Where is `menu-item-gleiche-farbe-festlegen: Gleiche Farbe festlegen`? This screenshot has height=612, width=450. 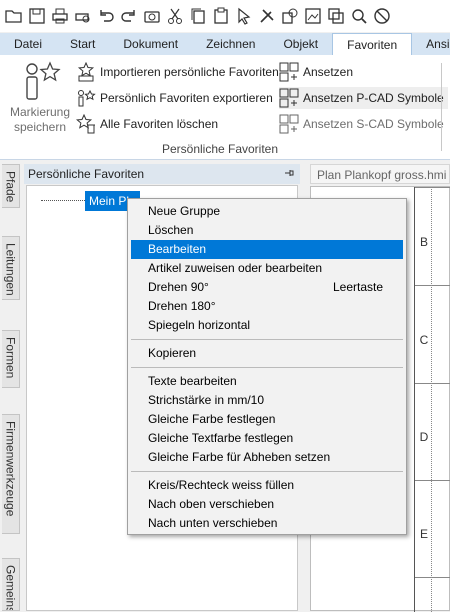
menu-item-gleiche-farbe-festlegen: Gleiche Farbe festlegen is located at coordinates (267, 419).